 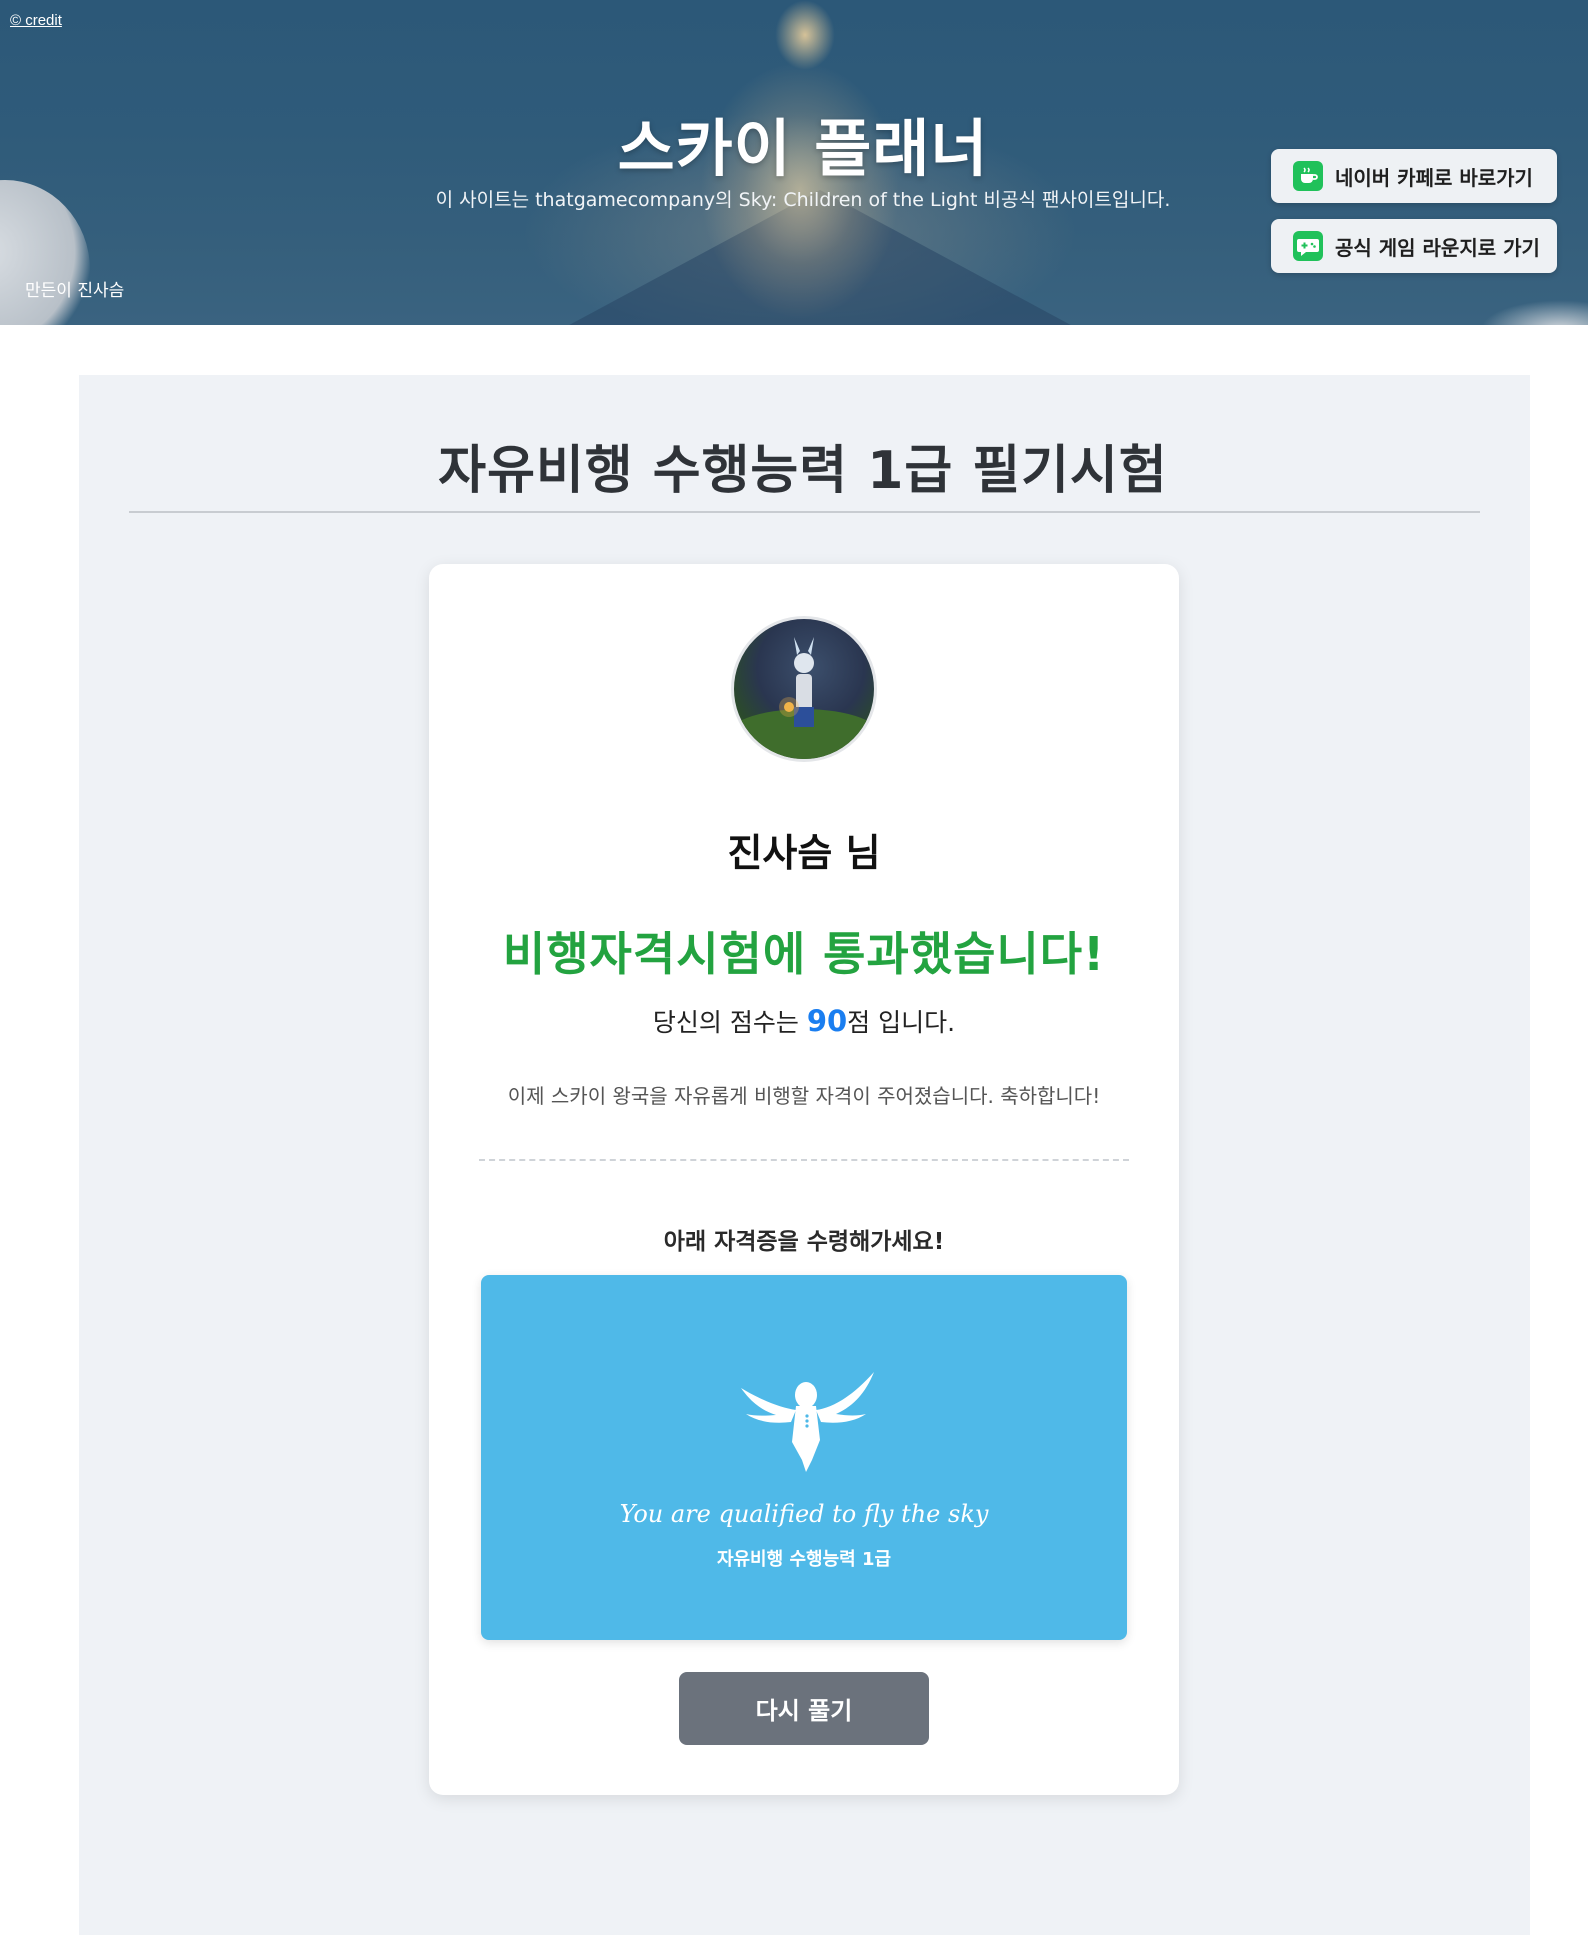 I want to click on naver-cafe-icon, so click(x=1308, y=176).